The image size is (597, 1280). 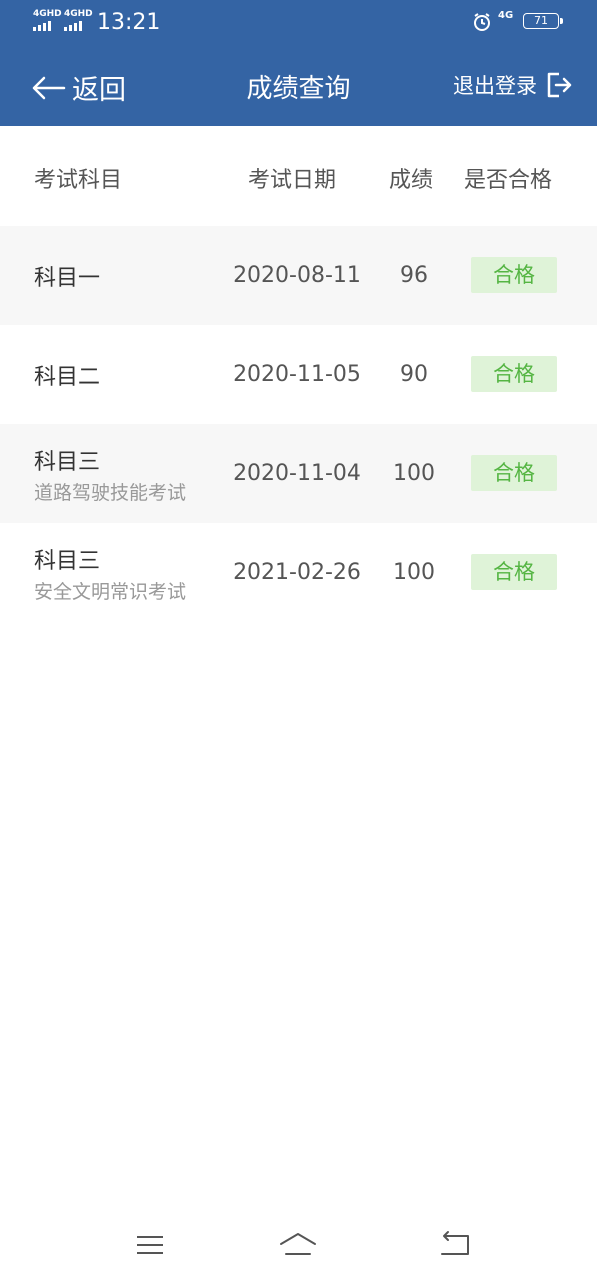 What do you see at coordinates (47, 20) in the screenshot?
I see `signal-indicator-1: 4GHD` at bounding box center [47, 20].